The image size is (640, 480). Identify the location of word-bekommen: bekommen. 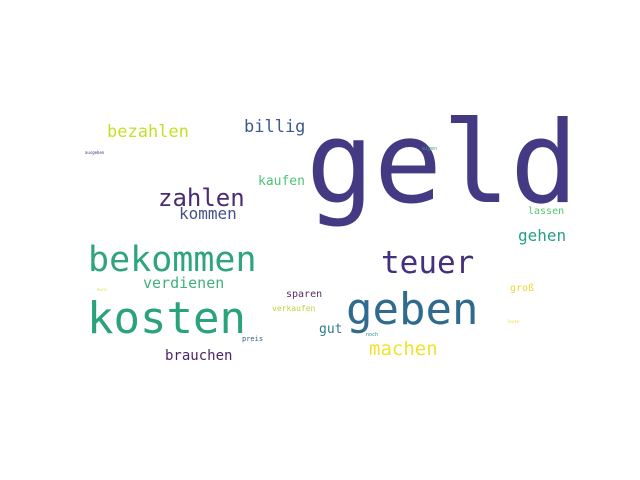
(172, 260).